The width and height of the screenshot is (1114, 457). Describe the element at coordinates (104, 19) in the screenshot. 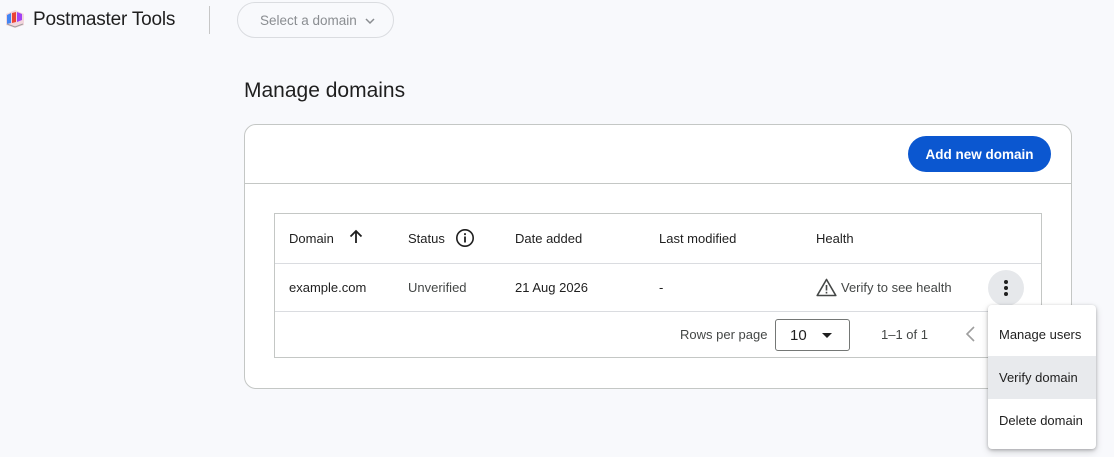

I see `app-title: Postmaster Tools` at that location.